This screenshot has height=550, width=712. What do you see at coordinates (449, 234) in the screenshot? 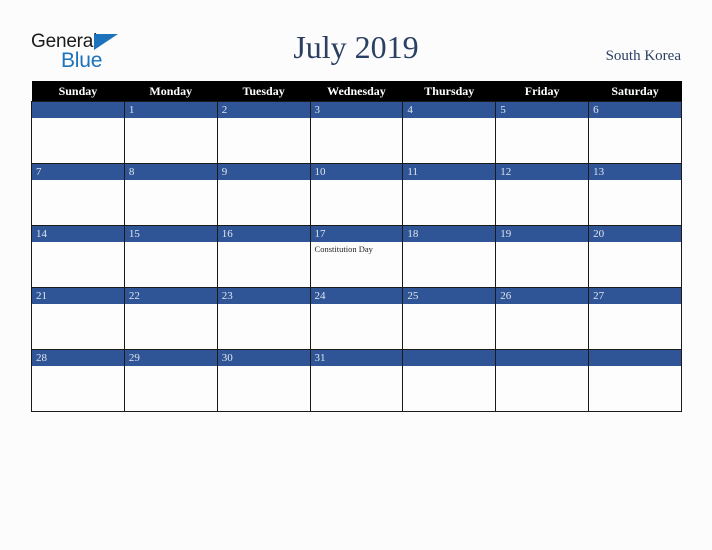
I see `day-number: 18` at bounding box center [449, 234].